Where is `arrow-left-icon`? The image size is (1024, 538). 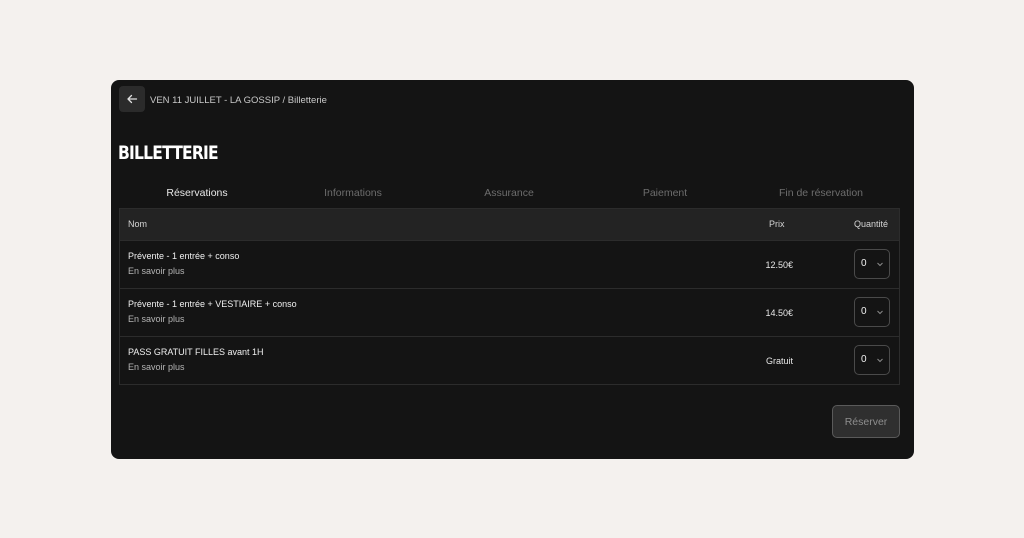
arrow-left-icon is located at coordinates (132, 99).